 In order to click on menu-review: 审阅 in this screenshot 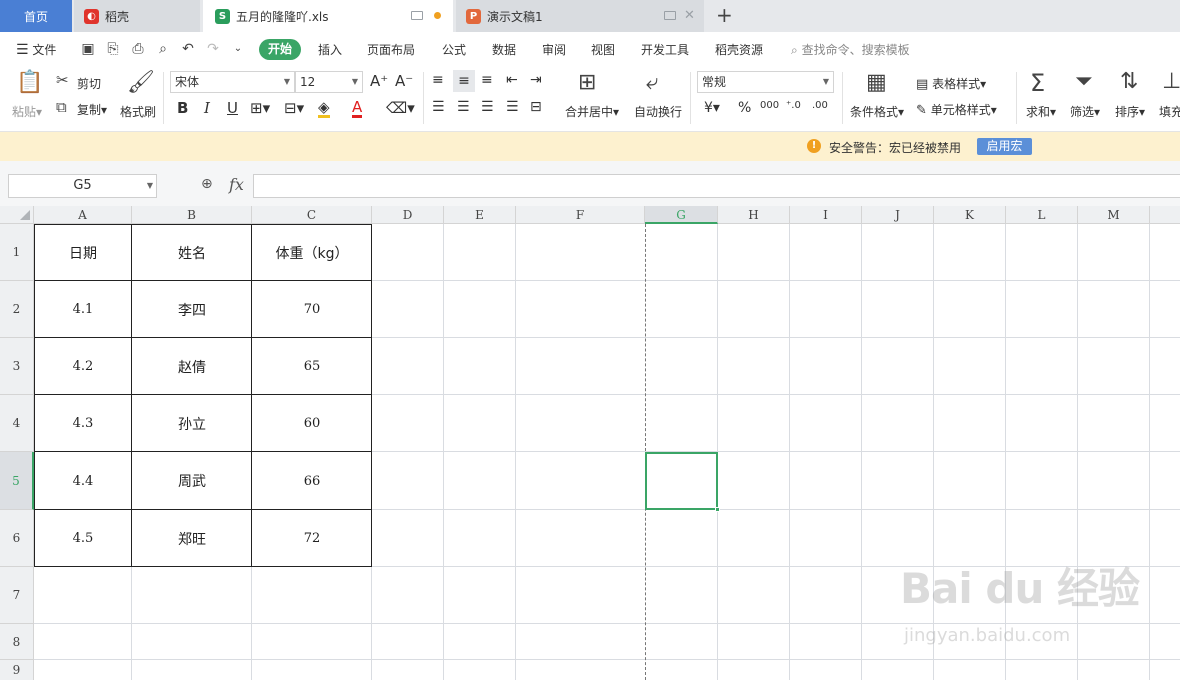, I will do `click(554, 49)`.